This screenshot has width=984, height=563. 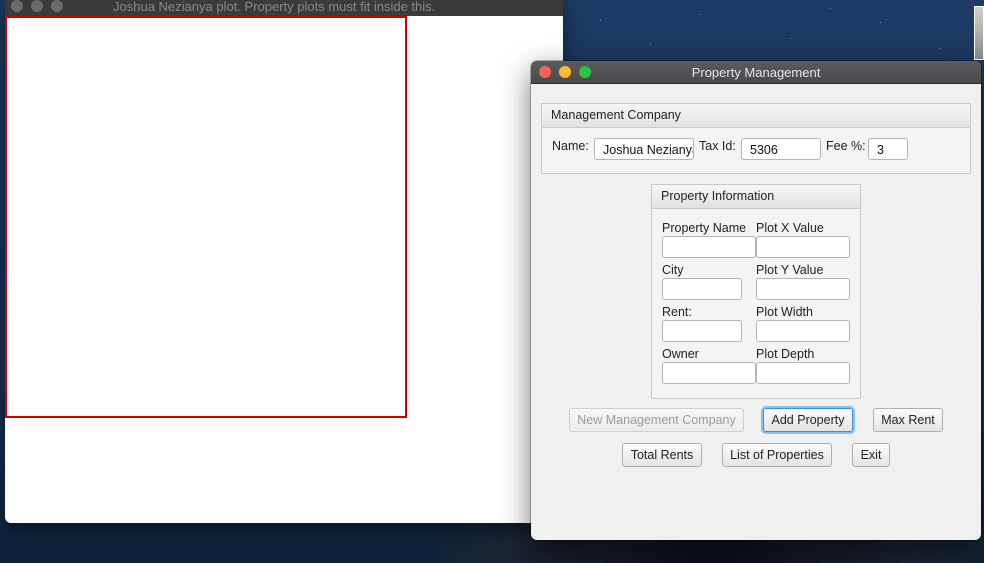 What do you see at coordinates (756, 197) in the screenshot?
I see `property-information-header: Property Information` at bounding box center [756, 197].